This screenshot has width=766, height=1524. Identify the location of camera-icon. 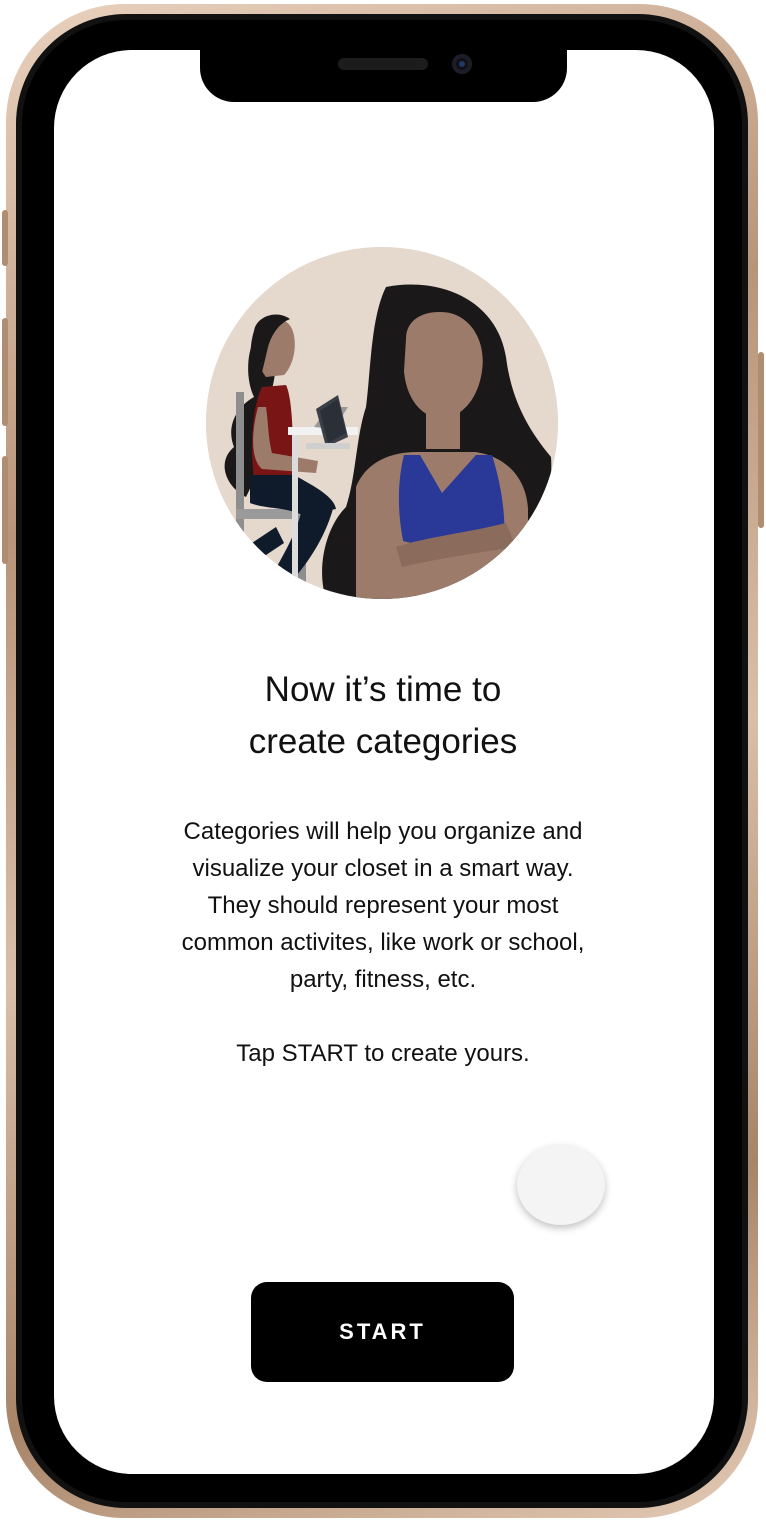
(462, 64).